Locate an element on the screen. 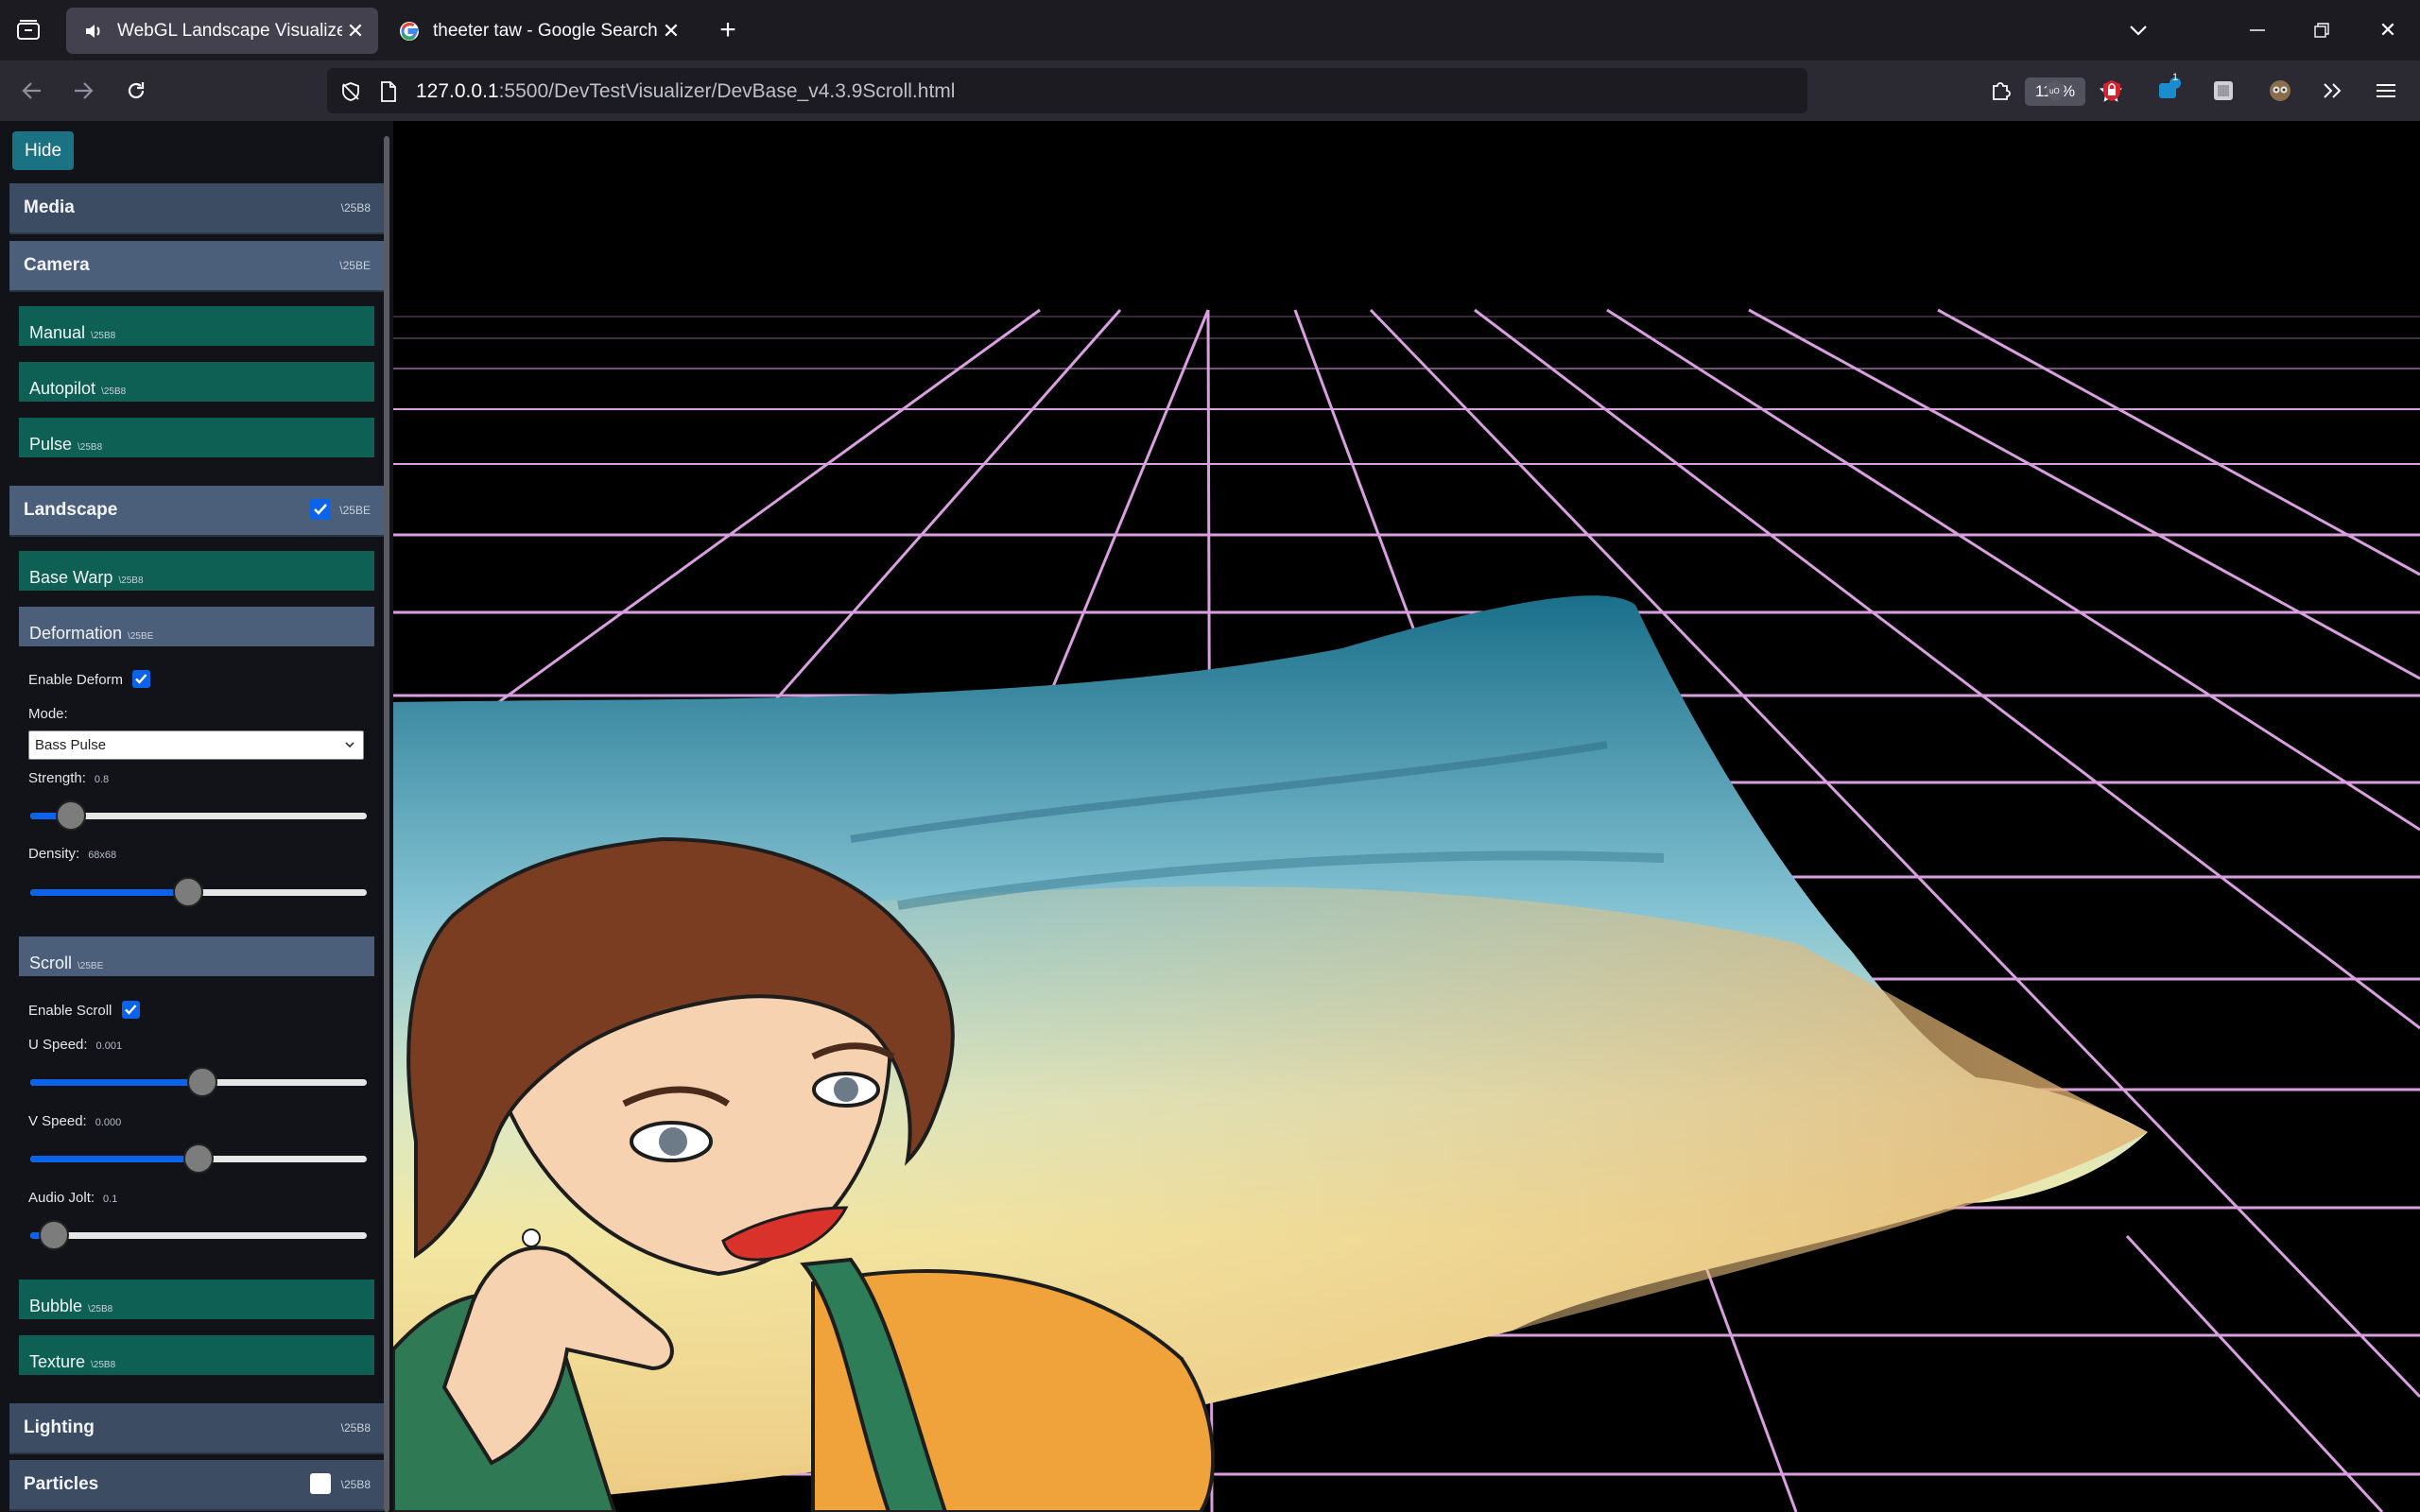 This screenshot has width=2420, height=1512. strength-slider is located at coordinates (198, 816).